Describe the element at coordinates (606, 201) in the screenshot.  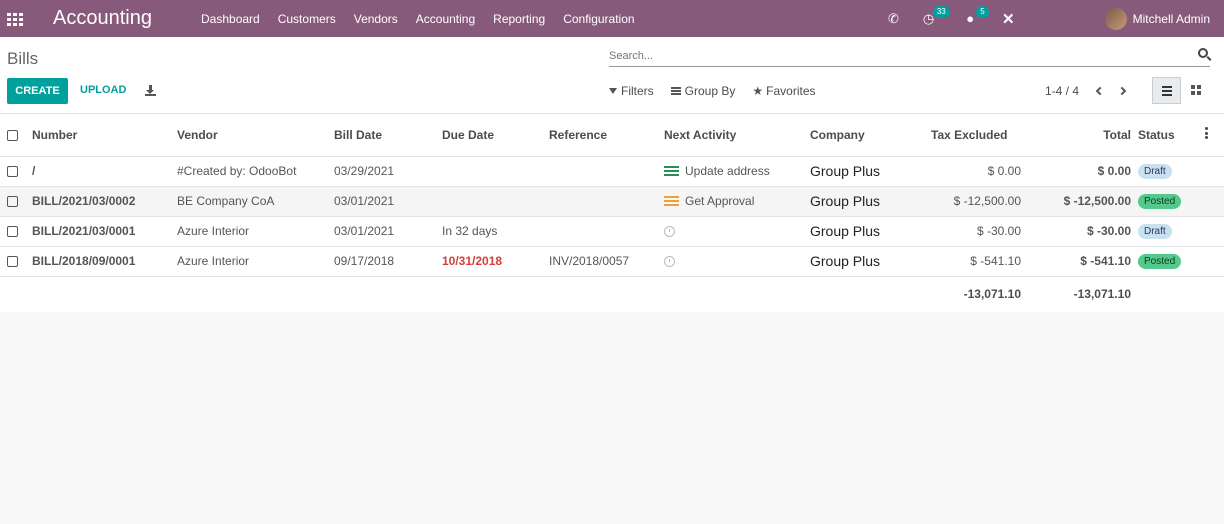
I see `cell-reference` at that location.